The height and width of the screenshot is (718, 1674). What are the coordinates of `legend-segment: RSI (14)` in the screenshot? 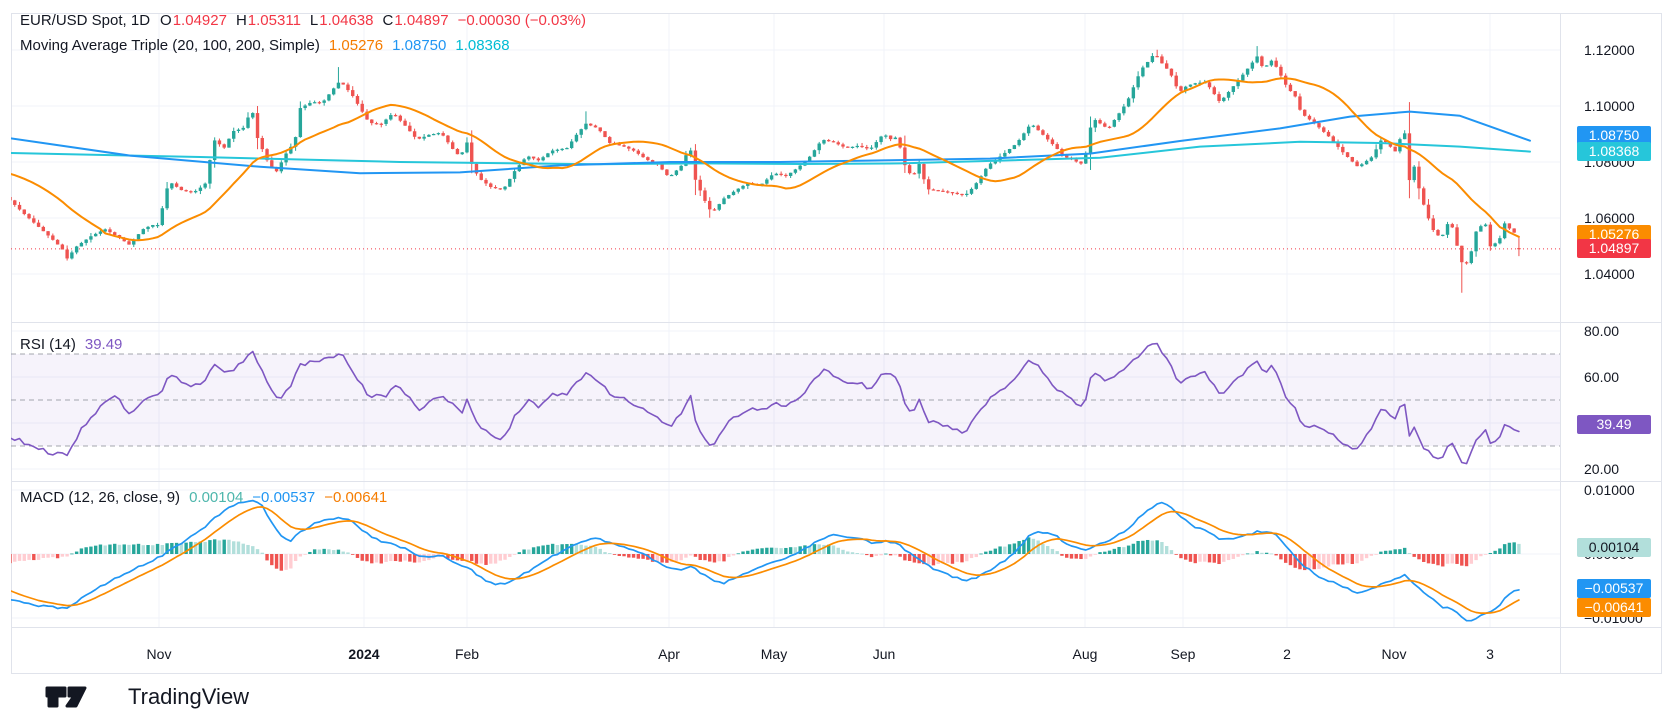 It's located at (48, 344).